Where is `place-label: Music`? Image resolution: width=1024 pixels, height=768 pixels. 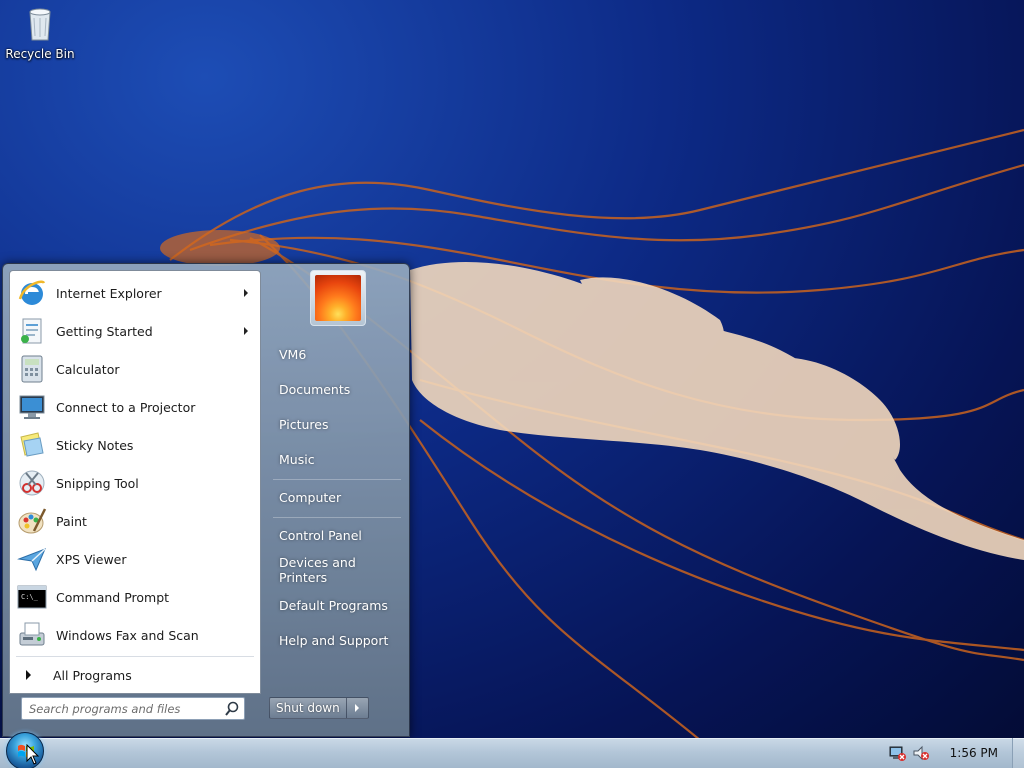
place-label: Music is located at coordinates (297, 459).